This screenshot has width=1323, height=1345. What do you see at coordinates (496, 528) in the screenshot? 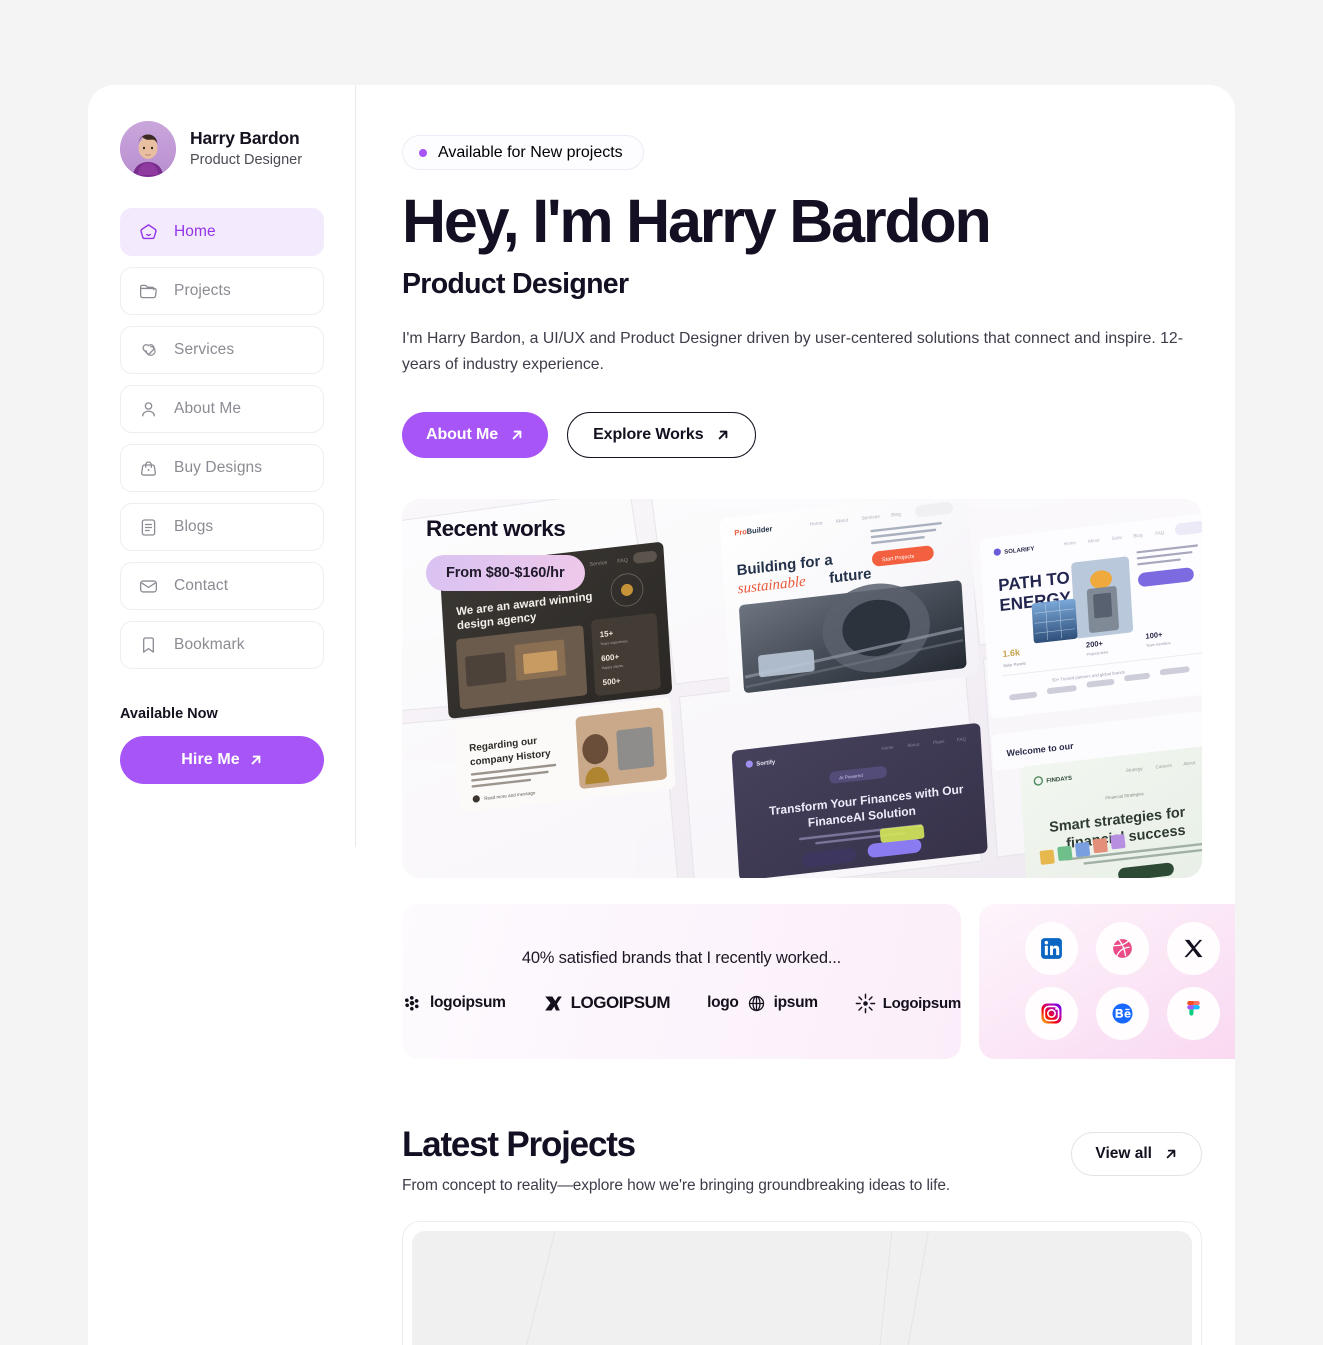
I see `recent-works-title: Recent works` at bounding box center [496, 528].